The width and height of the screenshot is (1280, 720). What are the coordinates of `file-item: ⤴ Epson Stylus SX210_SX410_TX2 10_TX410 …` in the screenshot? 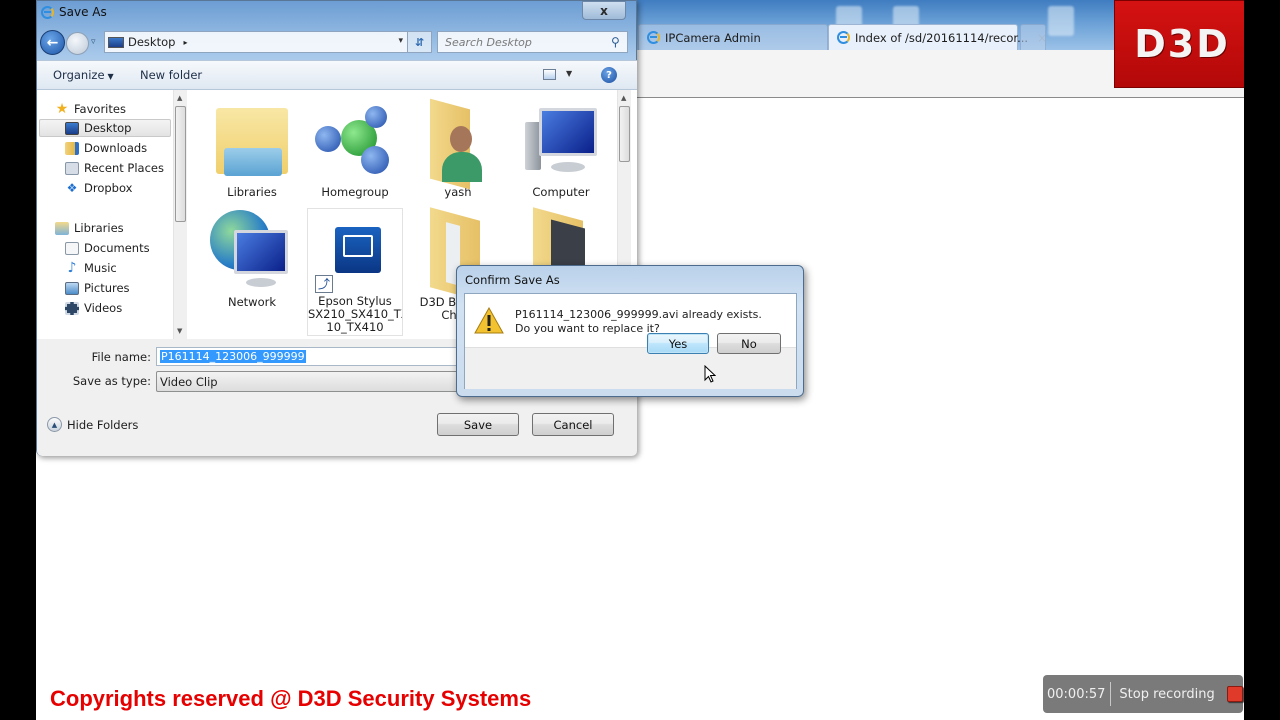 It's located at (355, 272).